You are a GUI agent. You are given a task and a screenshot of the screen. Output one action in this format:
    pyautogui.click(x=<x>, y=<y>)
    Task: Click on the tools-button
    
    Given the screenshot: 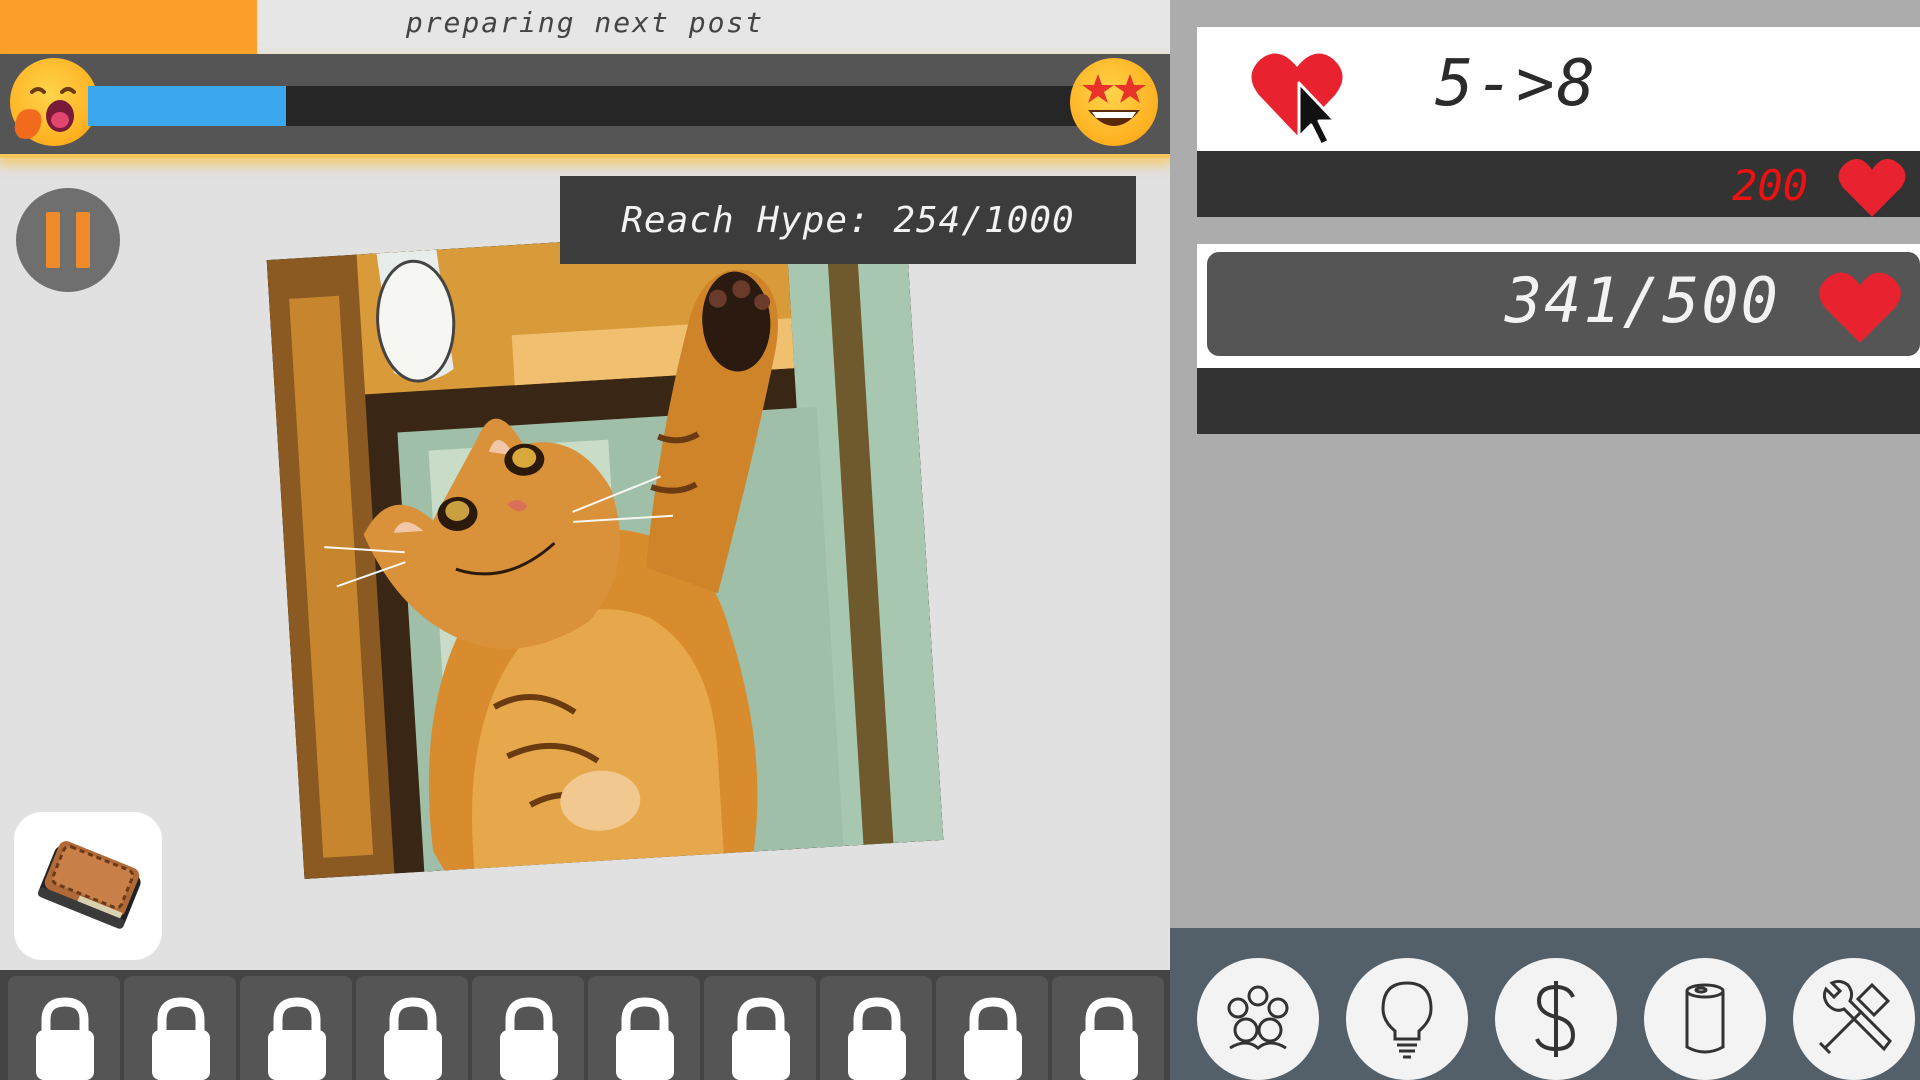 What is the action you would take?
    pyautogui.click(x=1854, y=1019)
    